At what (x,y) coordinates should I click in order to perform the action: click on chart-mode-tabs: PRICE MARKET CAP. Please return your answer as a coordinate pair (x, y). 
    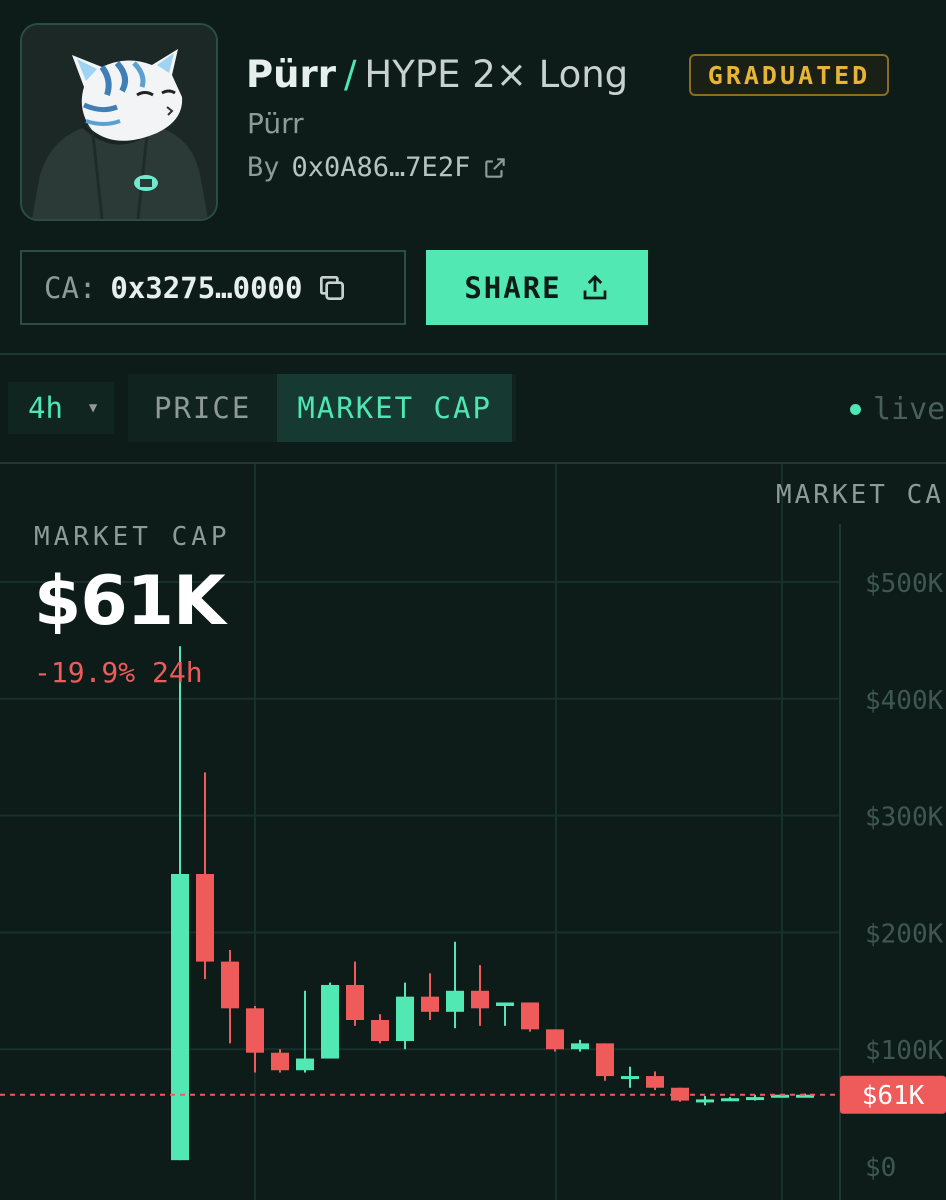
    Looking at the image, I should click on (322, 408).